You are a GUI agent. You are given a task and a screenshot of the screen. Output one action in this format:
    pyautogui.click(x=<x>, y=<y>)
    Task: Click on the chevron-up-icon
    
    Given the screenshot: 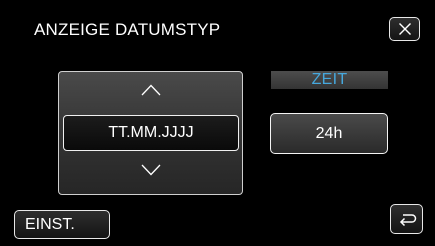 What is the action you would take?
    pyautogui.click(x=151, y=90)
    